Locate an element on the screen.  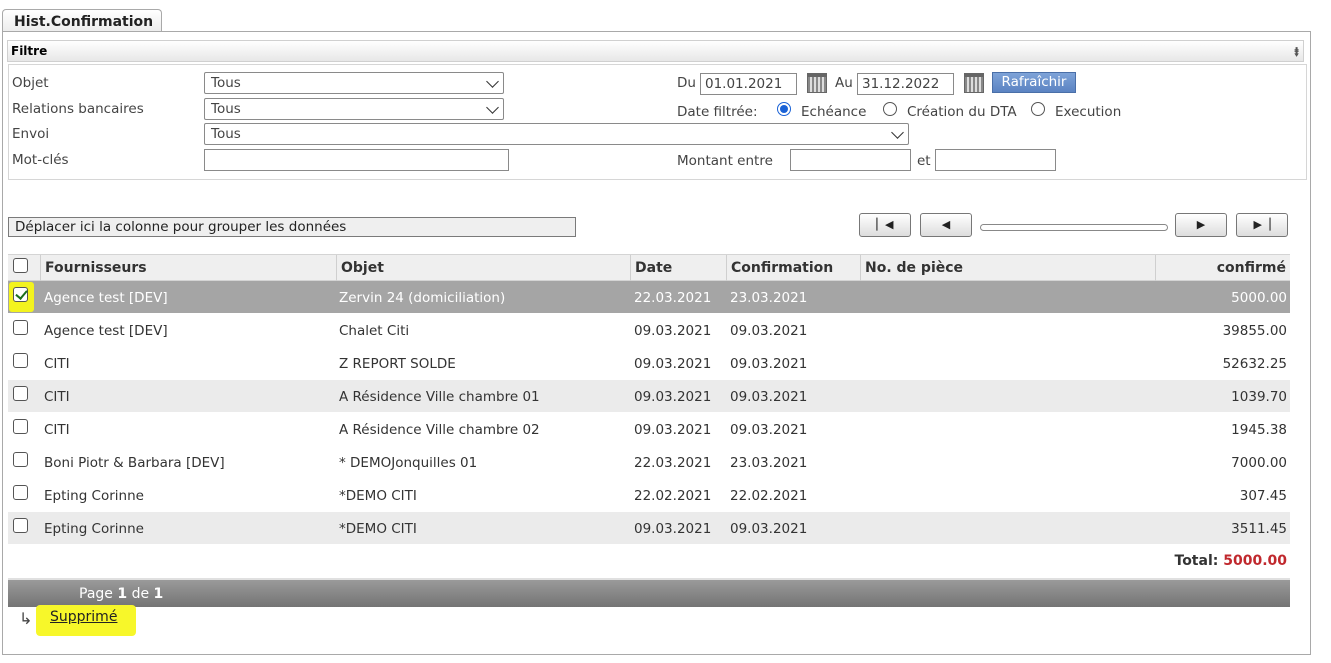
refresh-button: Rafraîchir is located at coordinates (1034, 82).